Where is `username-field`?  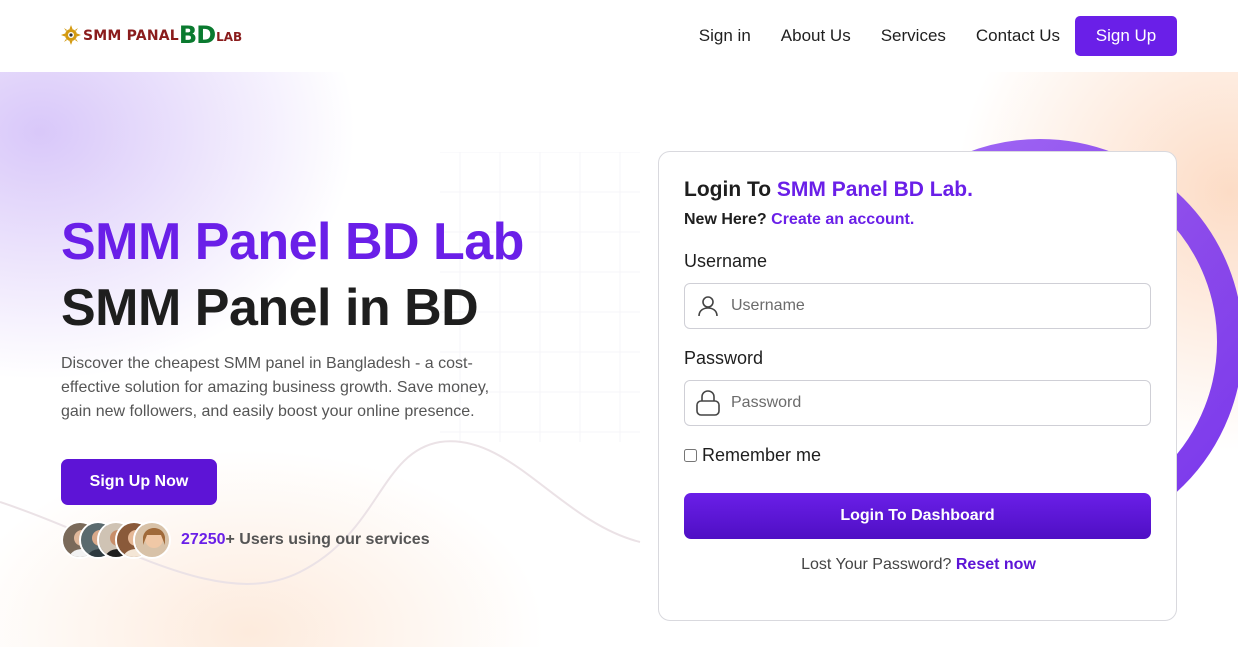 username-field is located at coordinates (917, 306).